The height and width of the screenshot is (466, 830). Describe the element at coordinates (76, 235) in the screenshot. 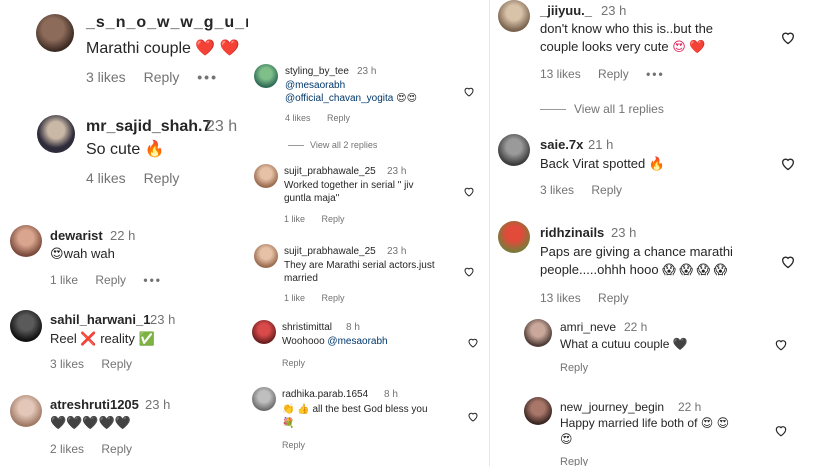

I see `comment-username: dewarist` at that location.